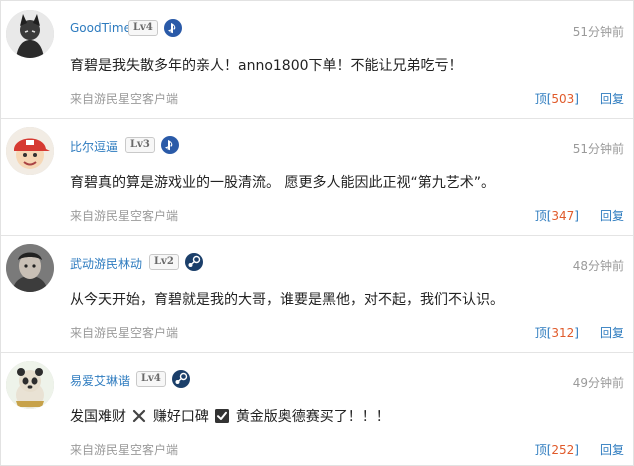  Describe the element at coordinates (222, 416) in the screenshot. I see `check-mark-icon` at that location.